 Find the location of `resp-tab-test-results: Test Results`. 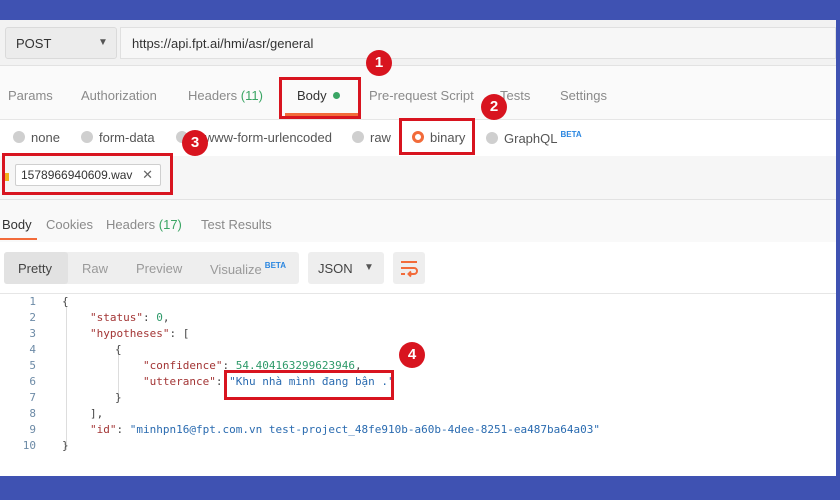

resp-tab-test-results: Test Results is located at coordinates (236, 224).